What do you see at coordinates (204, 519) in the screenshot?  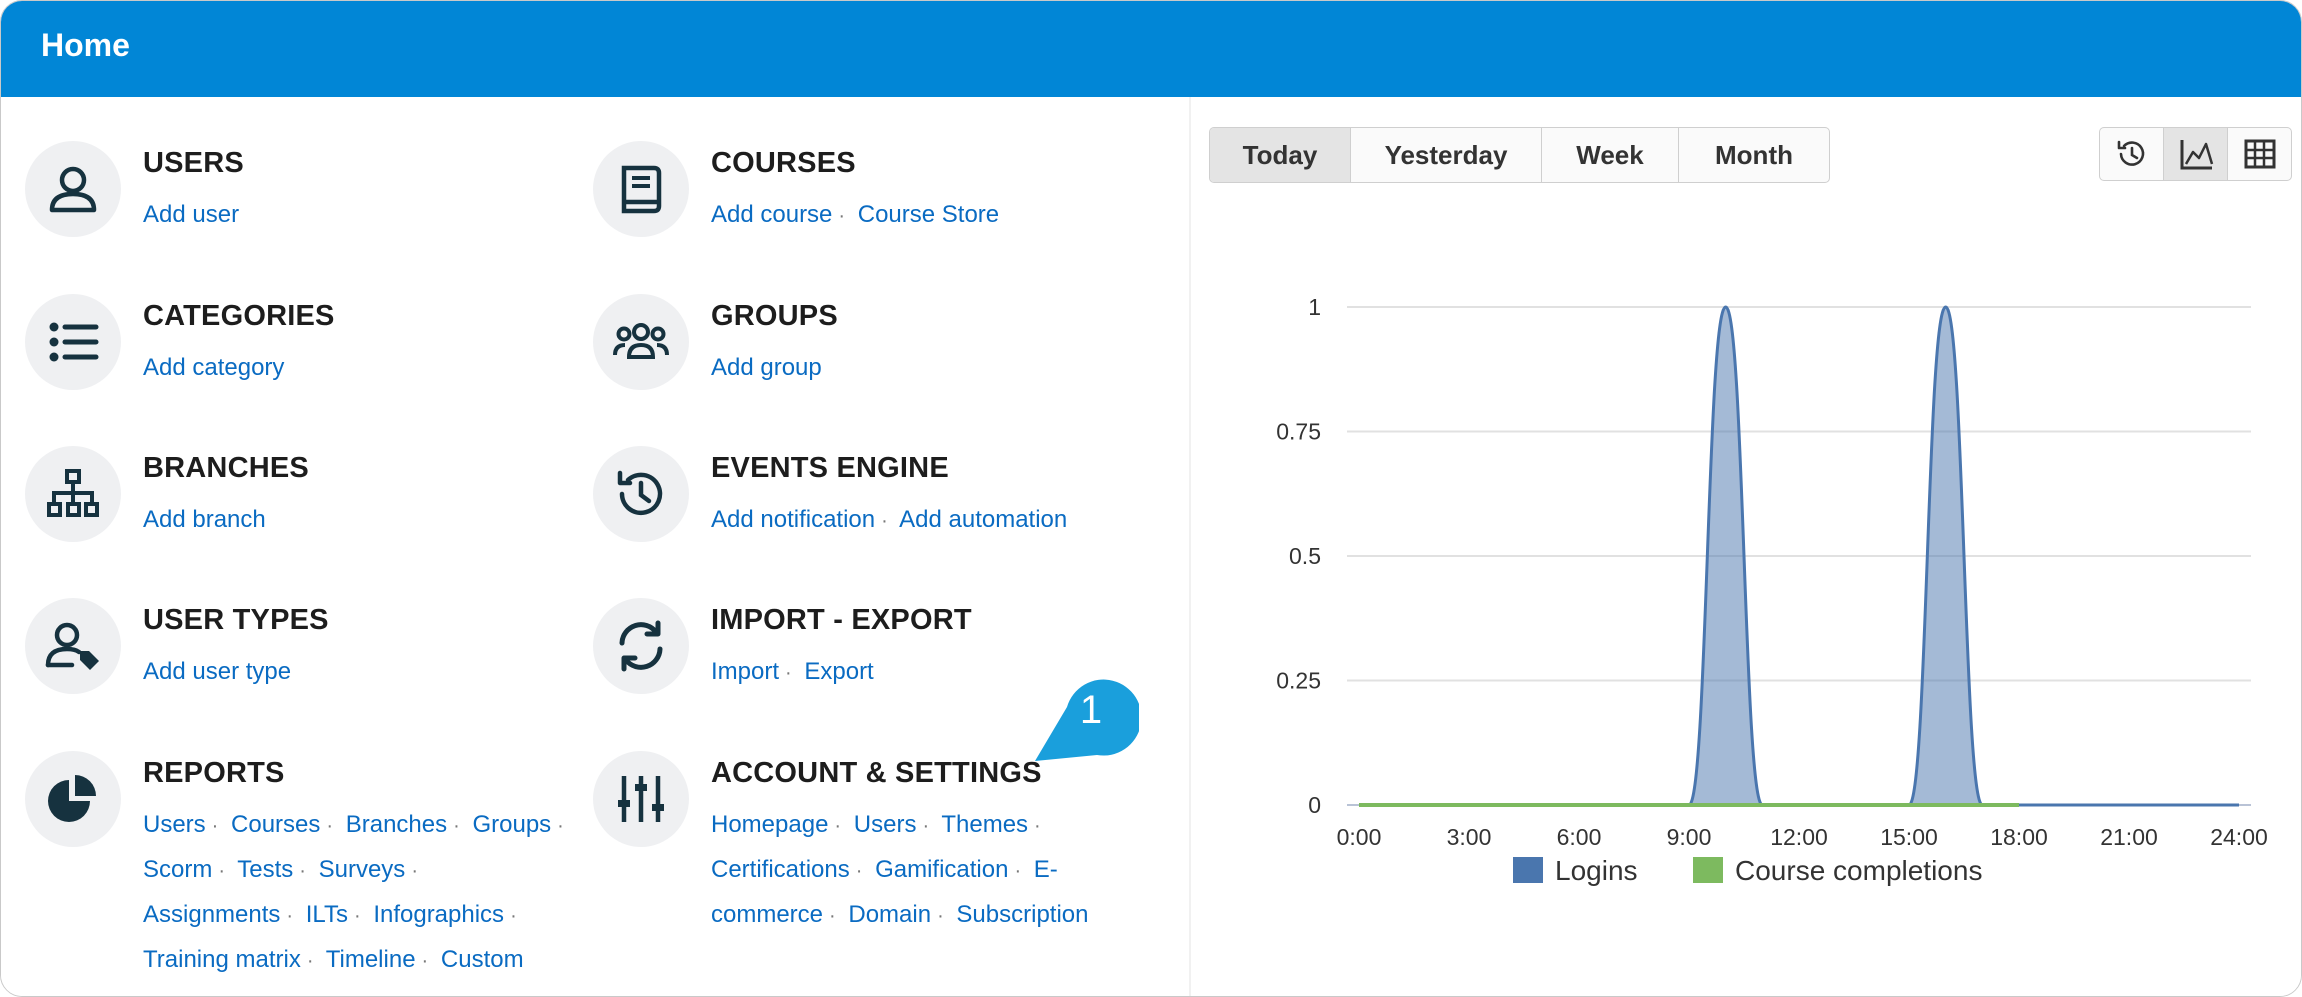 I see `link-add-branch: Add branch` at bounding box center [204, 519].